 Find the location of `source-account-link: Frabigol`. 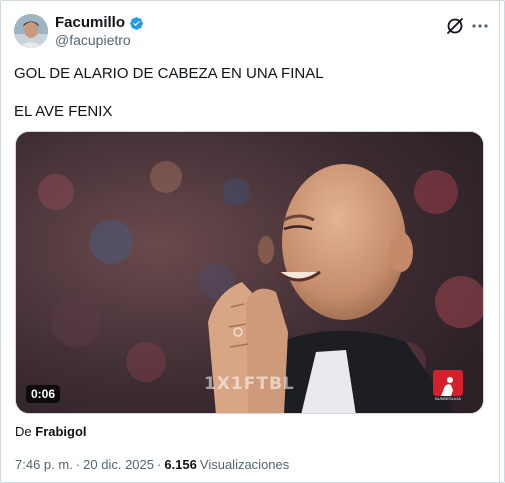

source-account-link: Frabigol is located at coordinates (60, 431).